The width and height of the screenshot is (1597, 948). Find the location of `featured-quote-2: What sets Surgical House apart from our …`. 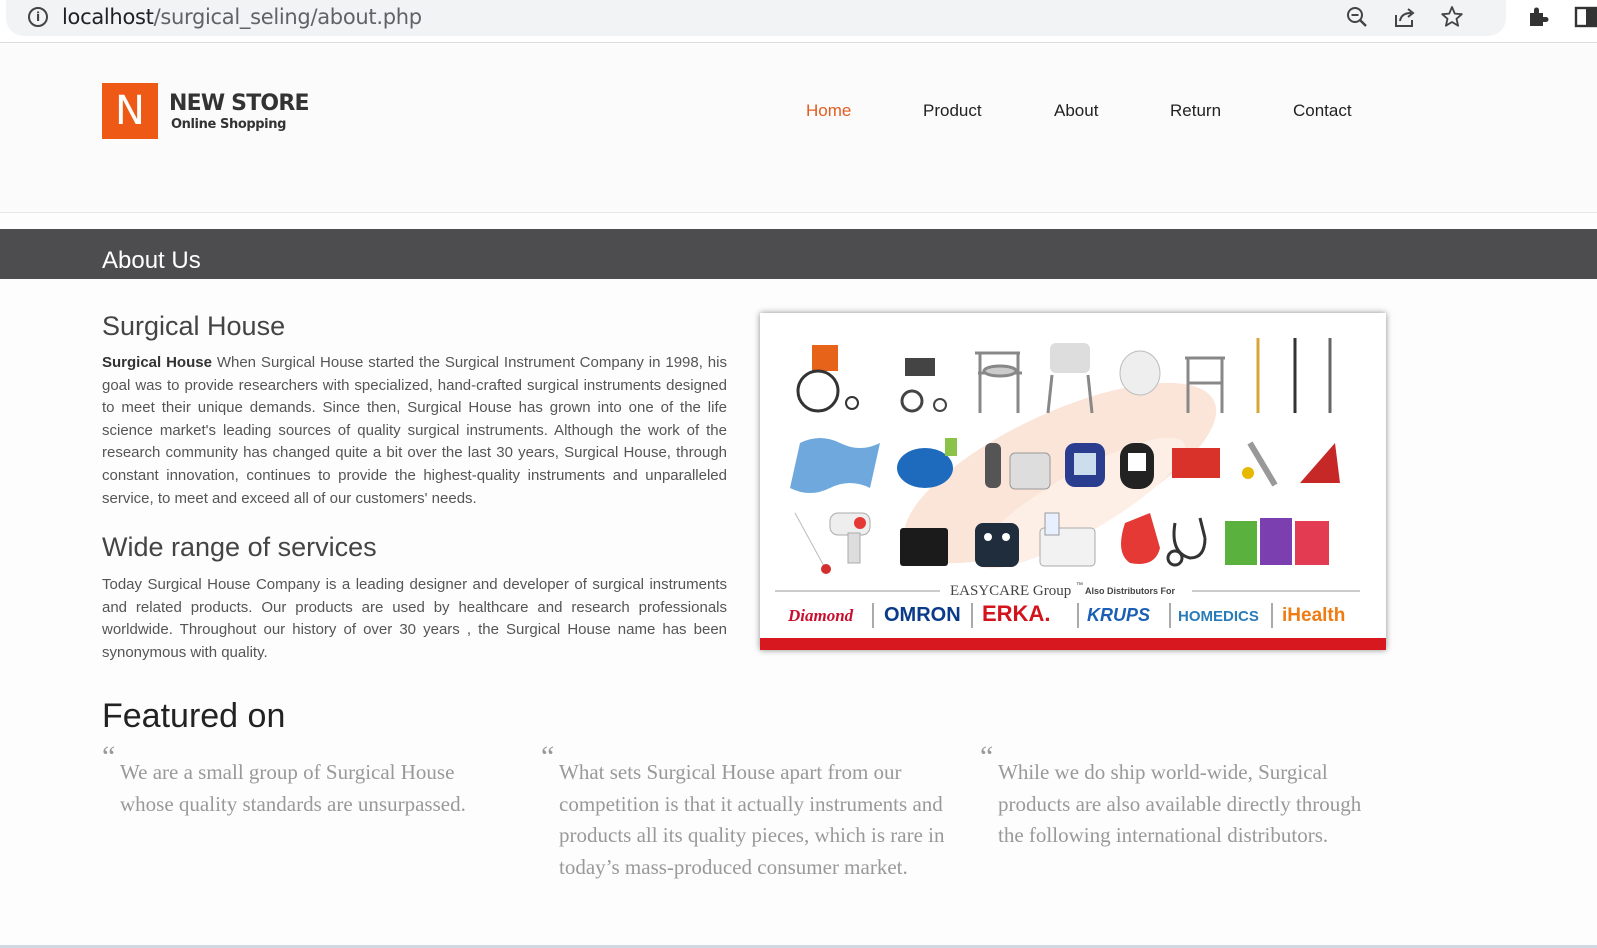

featured-quote-2: What sets Surgical House apart from our … is located at coordinates (752, 819).